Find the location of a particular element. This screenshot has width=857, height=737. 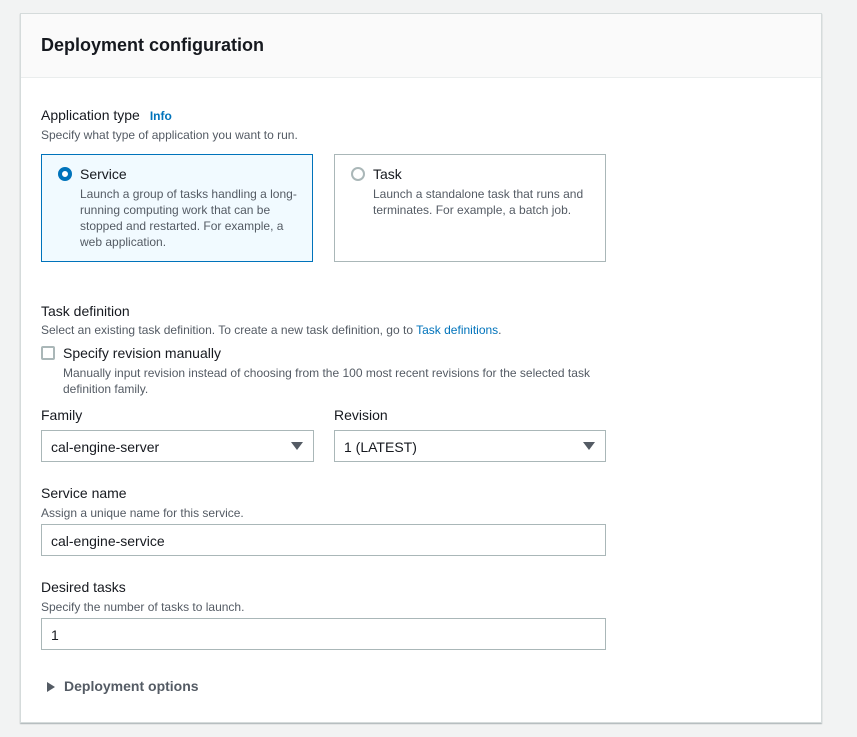

deployment-options-expander: Deployment options is located at coordinates (147, 687).